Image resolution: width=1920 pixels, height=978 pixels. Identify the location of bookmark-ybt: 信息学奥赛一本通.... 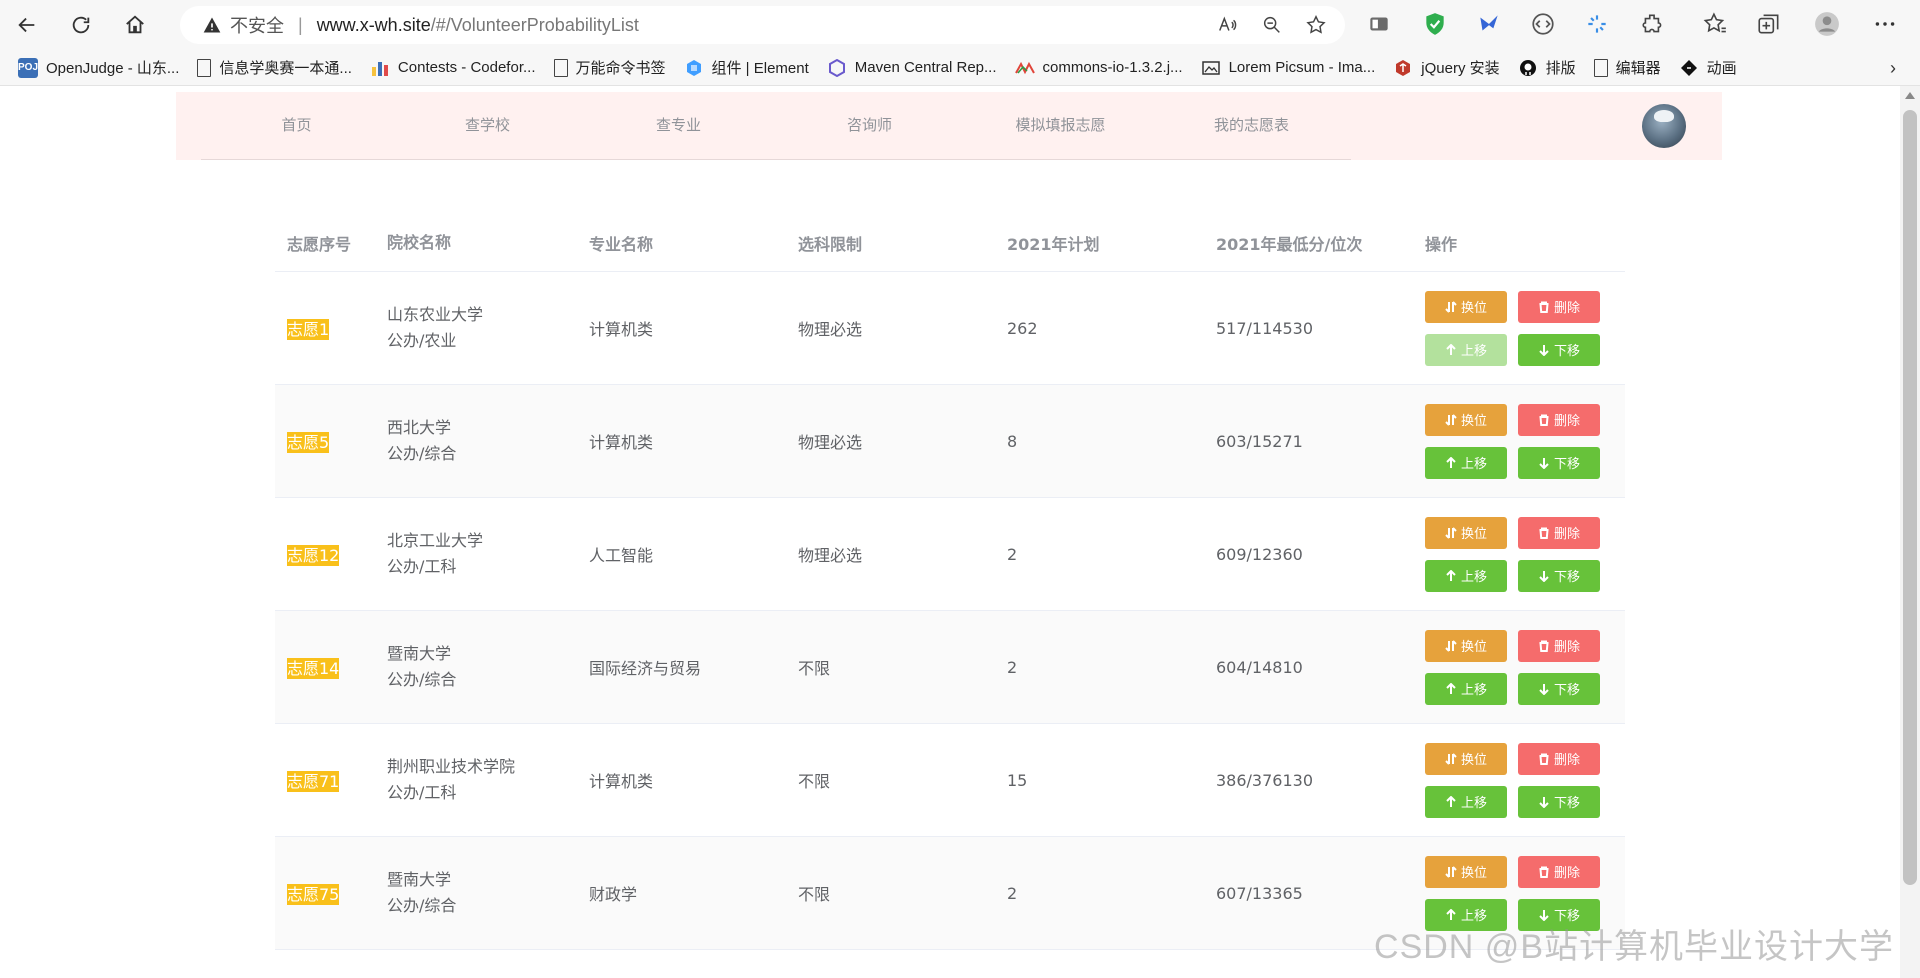
(274, 67).